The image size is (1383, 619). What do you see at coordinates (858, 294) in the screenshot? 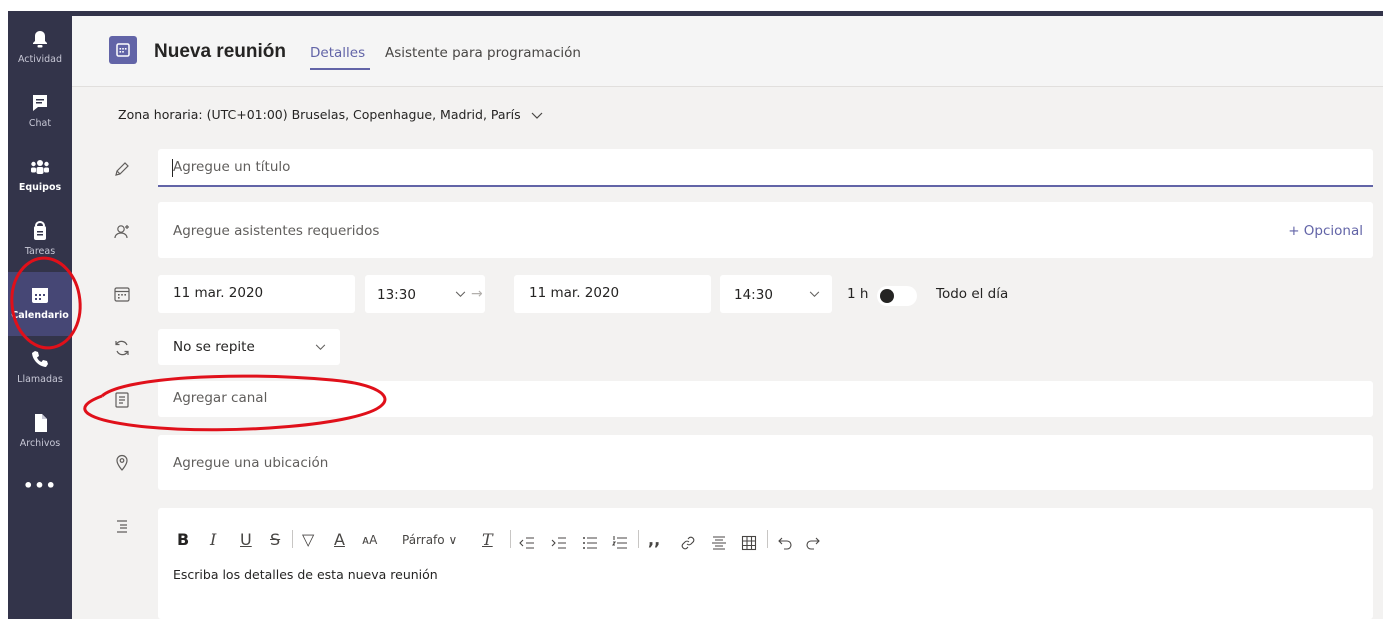
I see `duration-label: 1 h` at bounding box center [858, 294].